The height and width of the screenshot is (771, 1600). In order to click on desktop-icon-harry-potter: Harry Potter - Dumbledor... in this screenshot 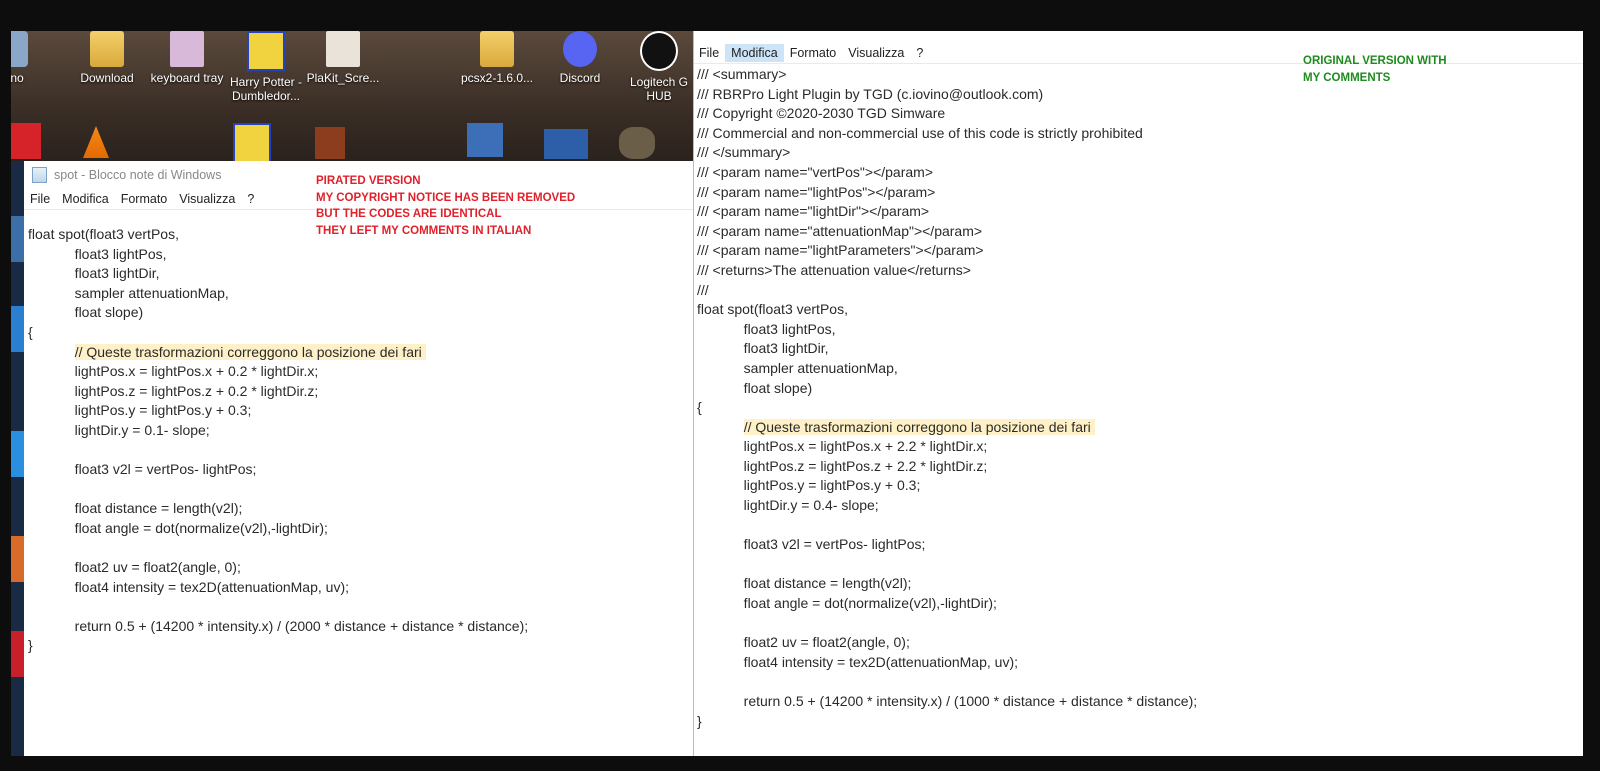, I will do `click(266, 67)`.